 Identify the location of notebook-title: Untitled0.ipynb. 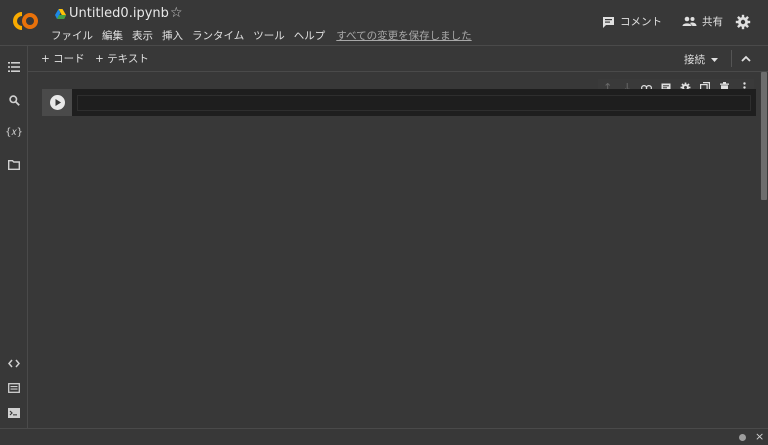
(119, 13).